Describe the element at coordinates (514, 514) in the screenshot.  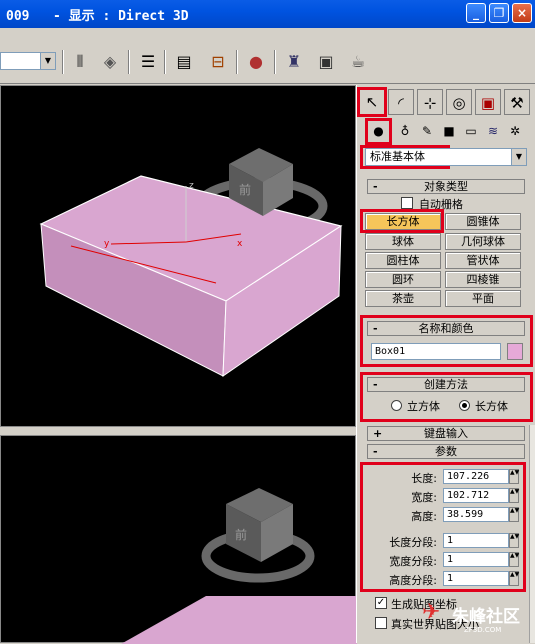
I see `height-spinner: ▲▼` at that location.